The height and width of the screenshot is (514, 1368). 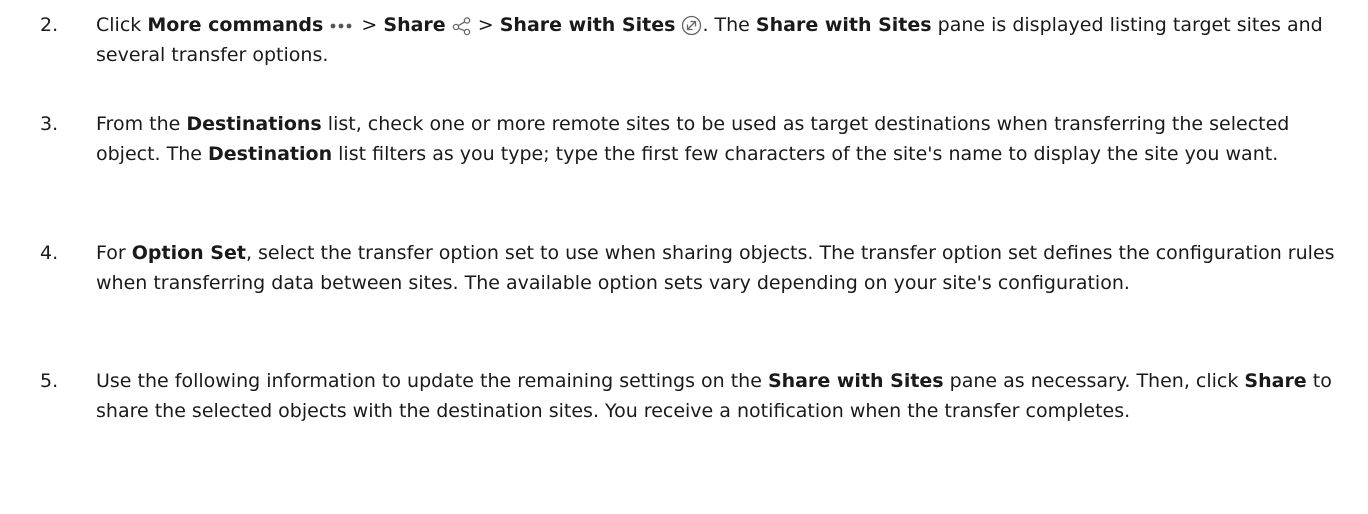 I want to click on step-number: 5., so click(x=49, y=381).